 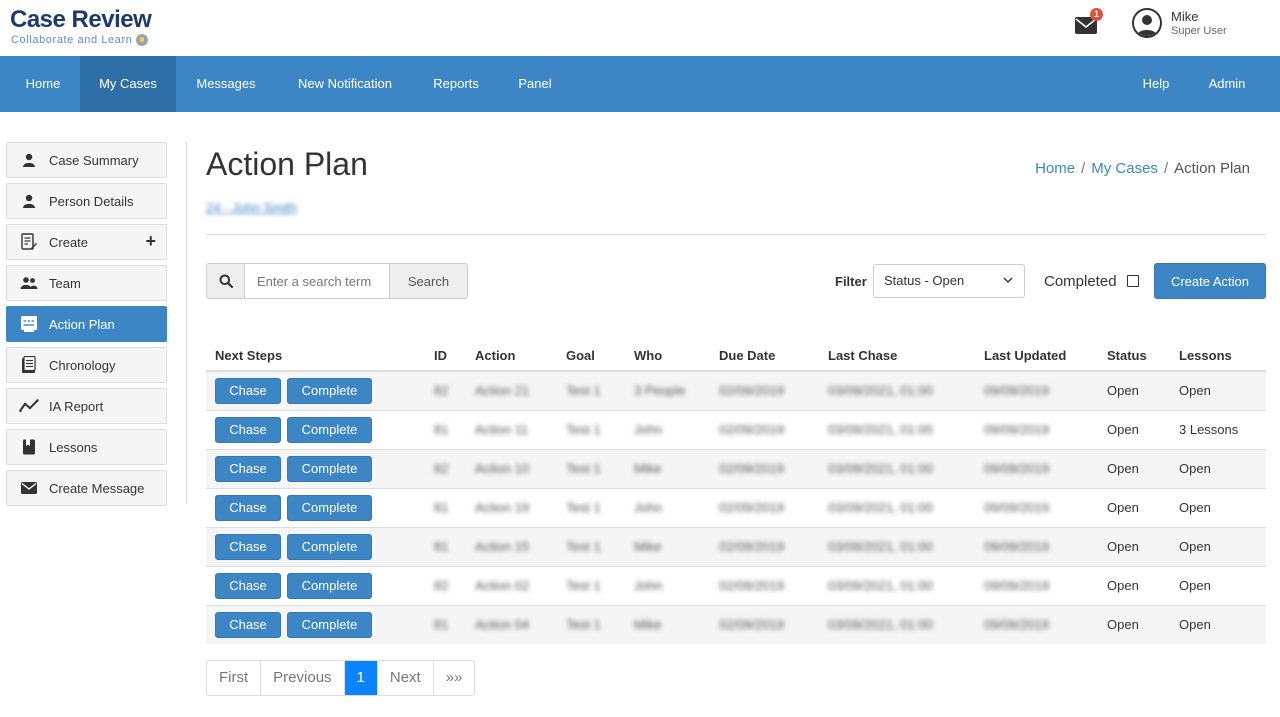 What do you see at coordinates (1195, 507) in the screenshot?
I see `cell-lessons-text: Open` at bounding box center [1195, 507].